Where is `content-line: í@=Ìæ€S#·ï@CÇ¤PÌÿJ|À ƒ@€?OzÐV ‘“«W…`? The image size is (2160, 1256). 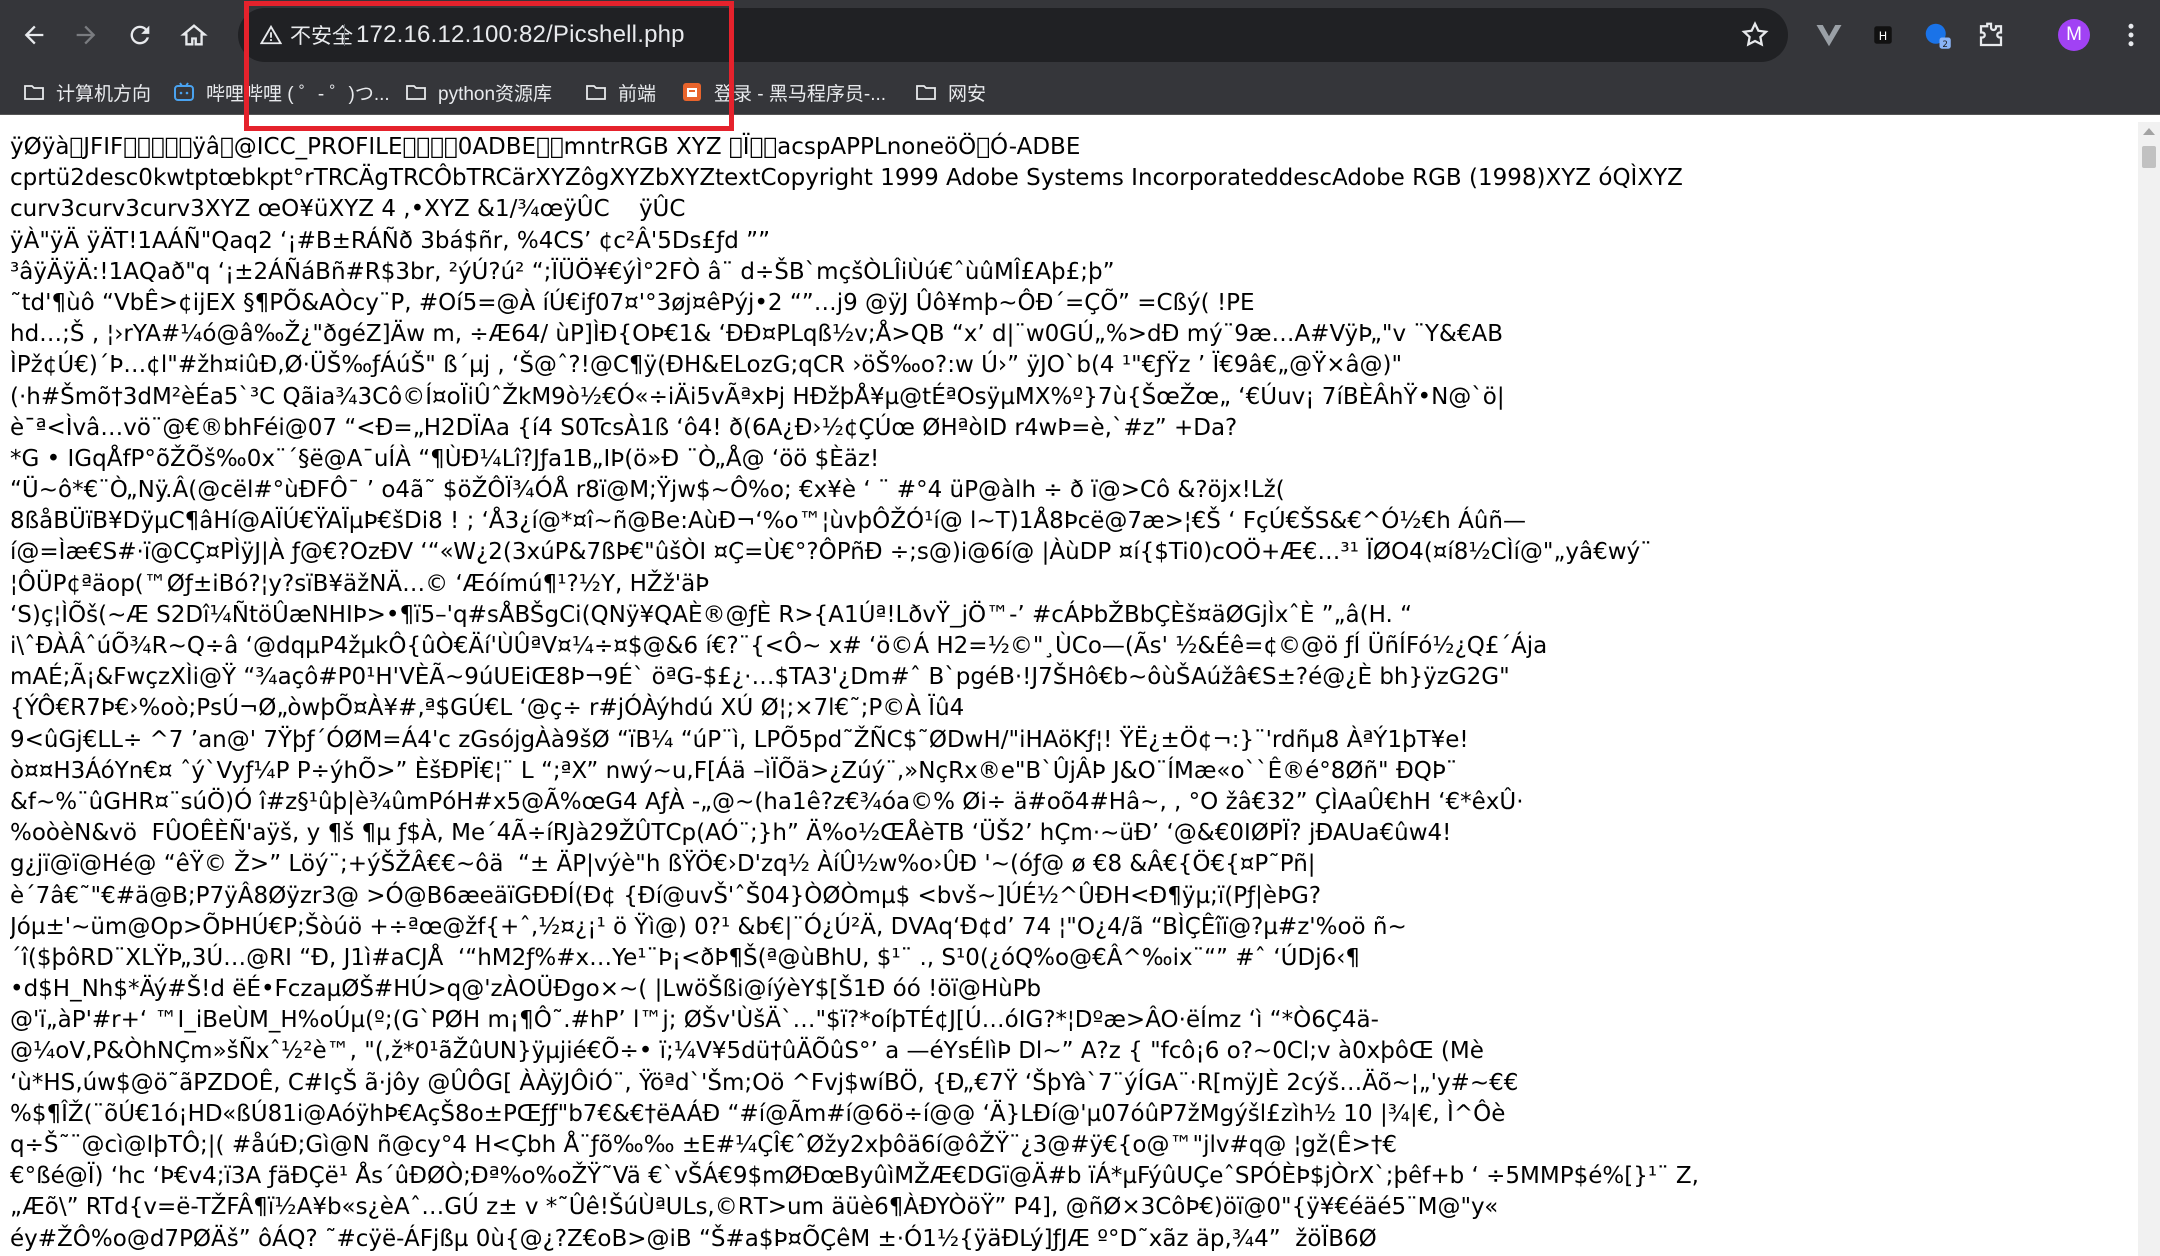
content-line: í@=Ìæ€S#·ï@CÇ¤PÌÿJ|À ƒ@€?OzÐV ‘“«W… is located at coordinates (1065, 552).